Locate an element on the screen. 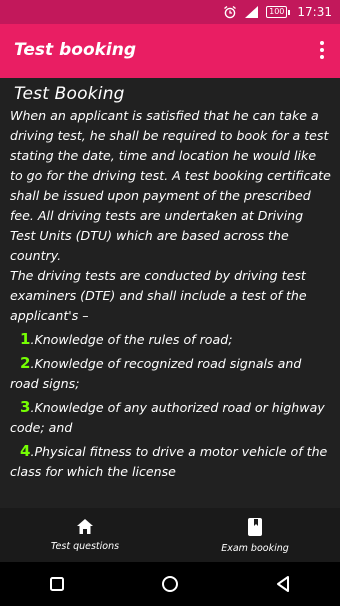 The height and width of the screenshot is (606, 340). nav-test-questions: Test questions is located at coordinates (85, 535).